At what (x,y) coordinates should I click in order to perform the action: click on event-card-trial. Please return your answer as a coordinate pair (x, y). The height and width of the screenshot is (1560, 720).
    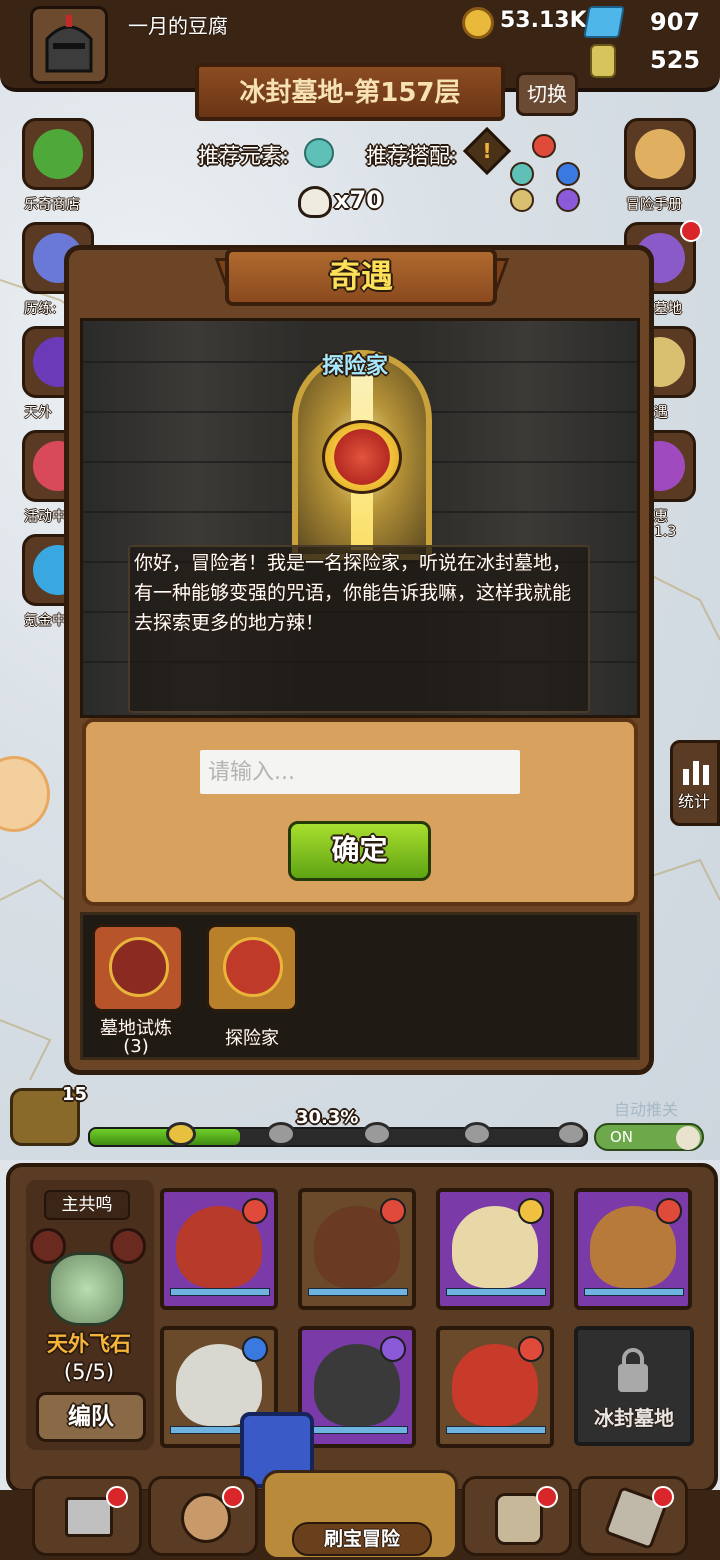
    Looking at the image, I should click on (138, 968).